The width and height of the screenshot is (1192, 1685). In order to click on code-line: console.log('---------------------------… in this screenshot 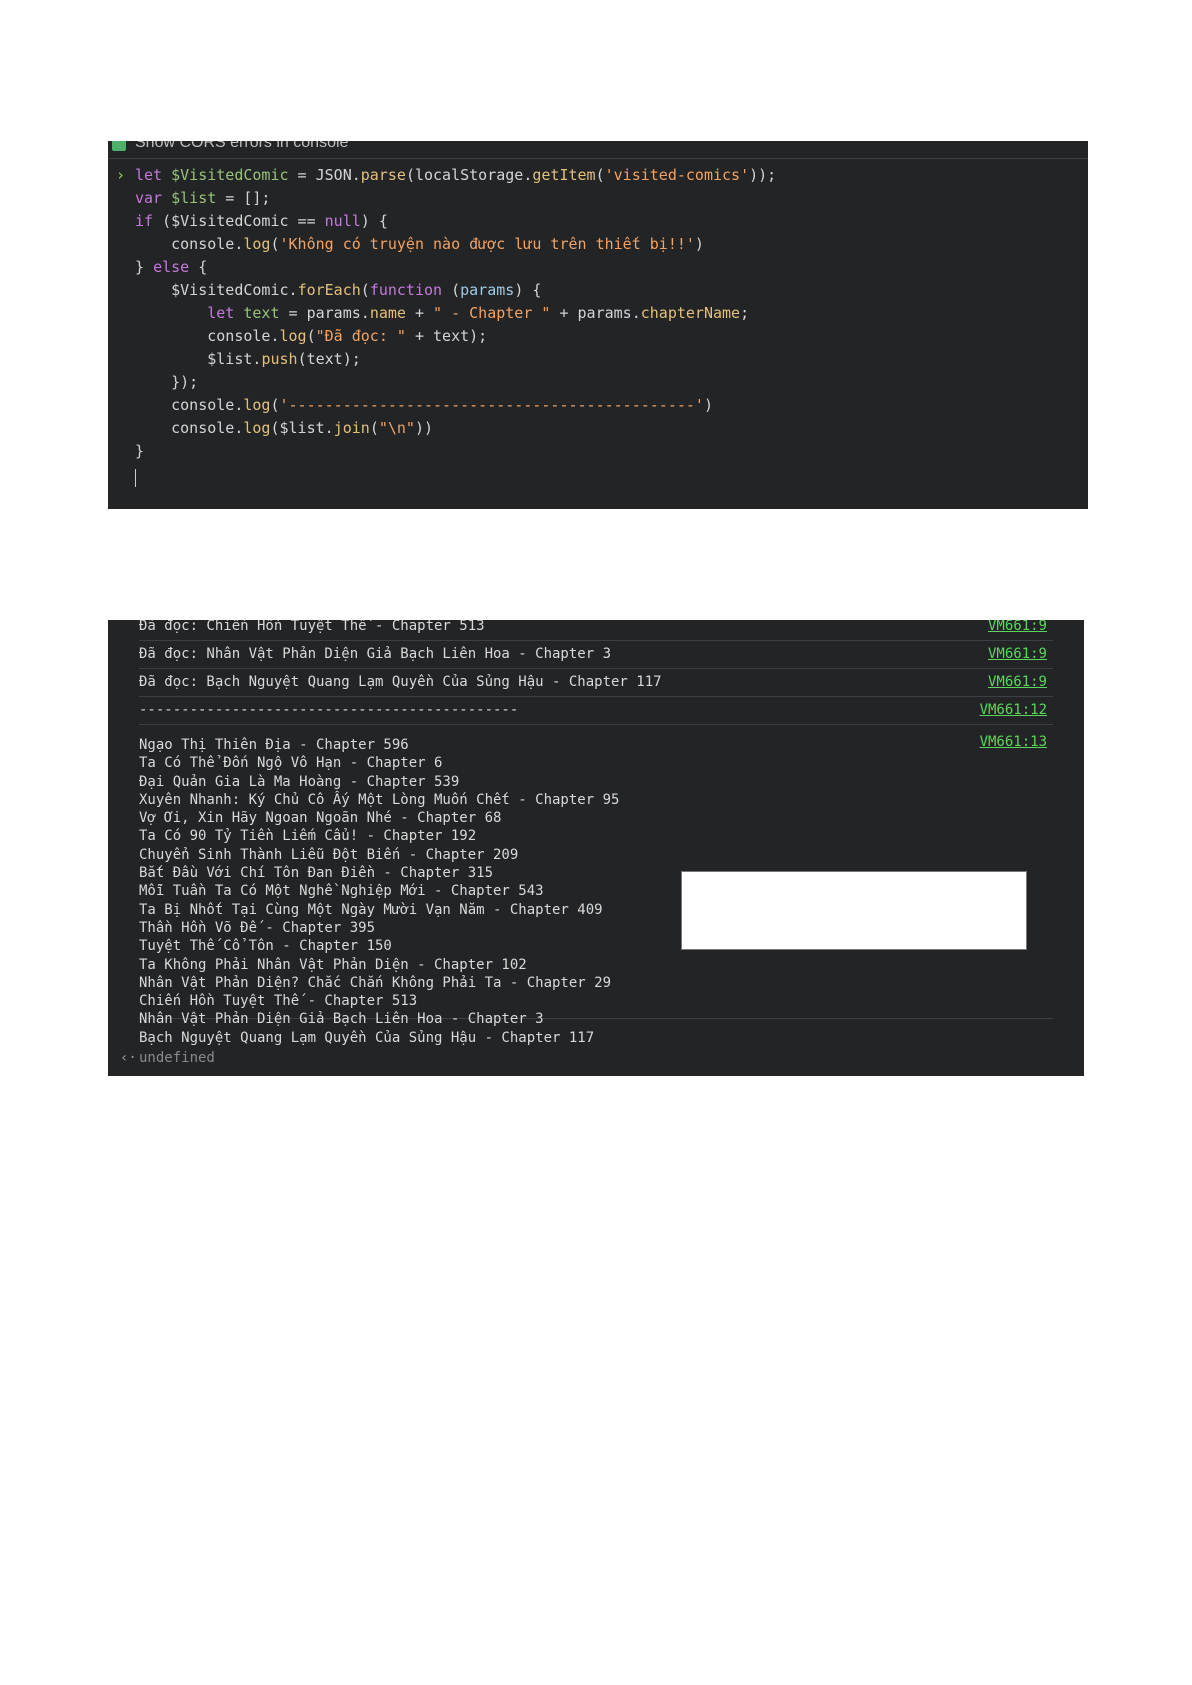, I will do `click(455, 405)`.